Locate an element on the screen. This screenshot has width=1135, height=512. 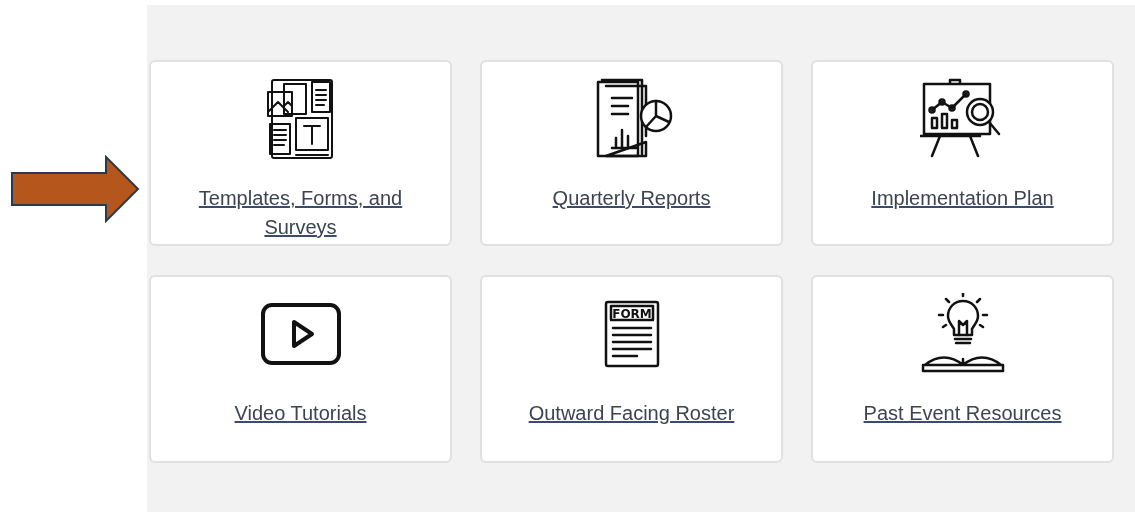
resource-link: Video Tutorials is located at coordinates (300, 413).